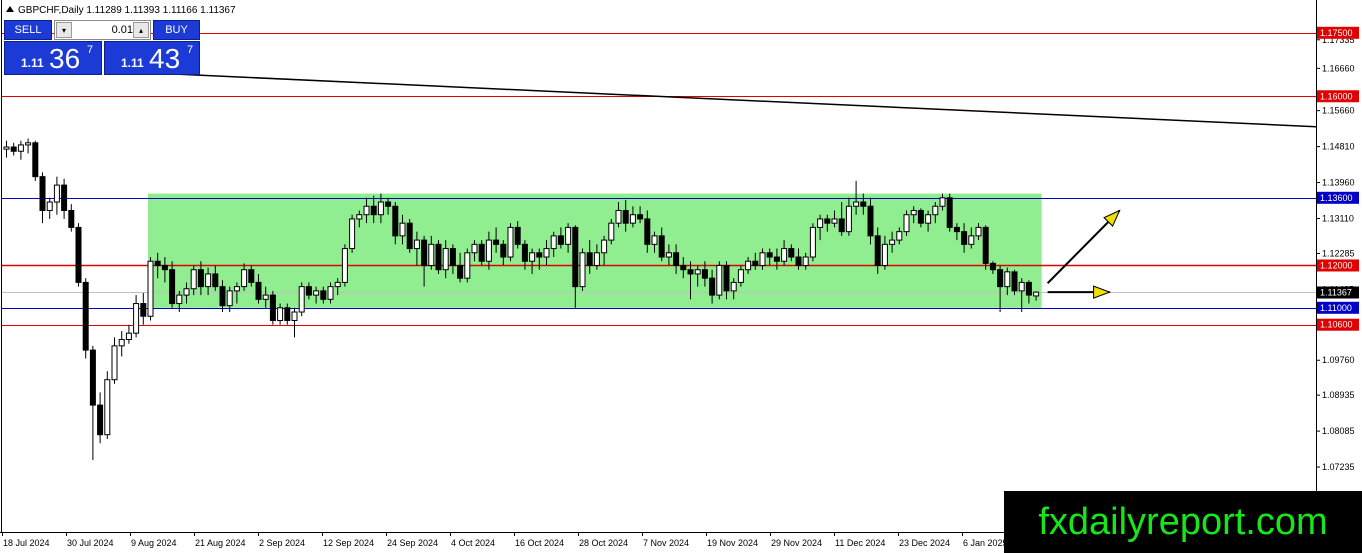 Image resolution: width=1362 pixels, height=553 pixels. I want to click on price-tag-label: 1.16000, so click(1336, 96).